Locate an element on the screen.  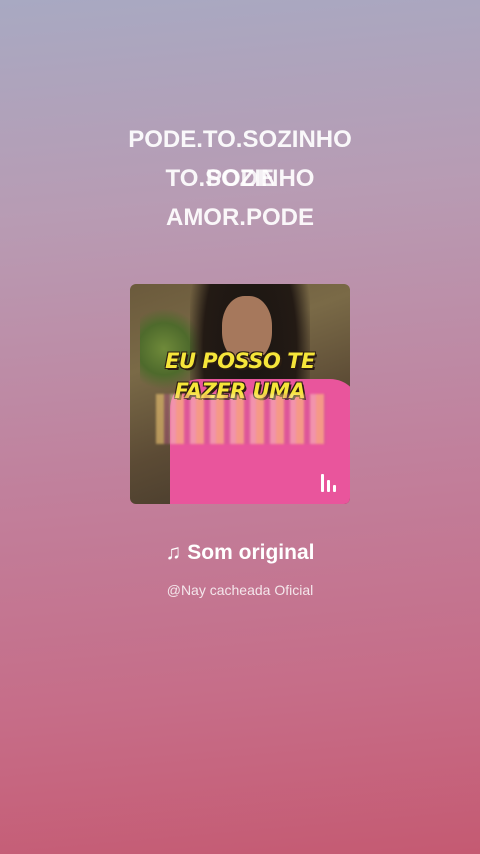
track-title-text: Som original is located at coordinates (251, 552).